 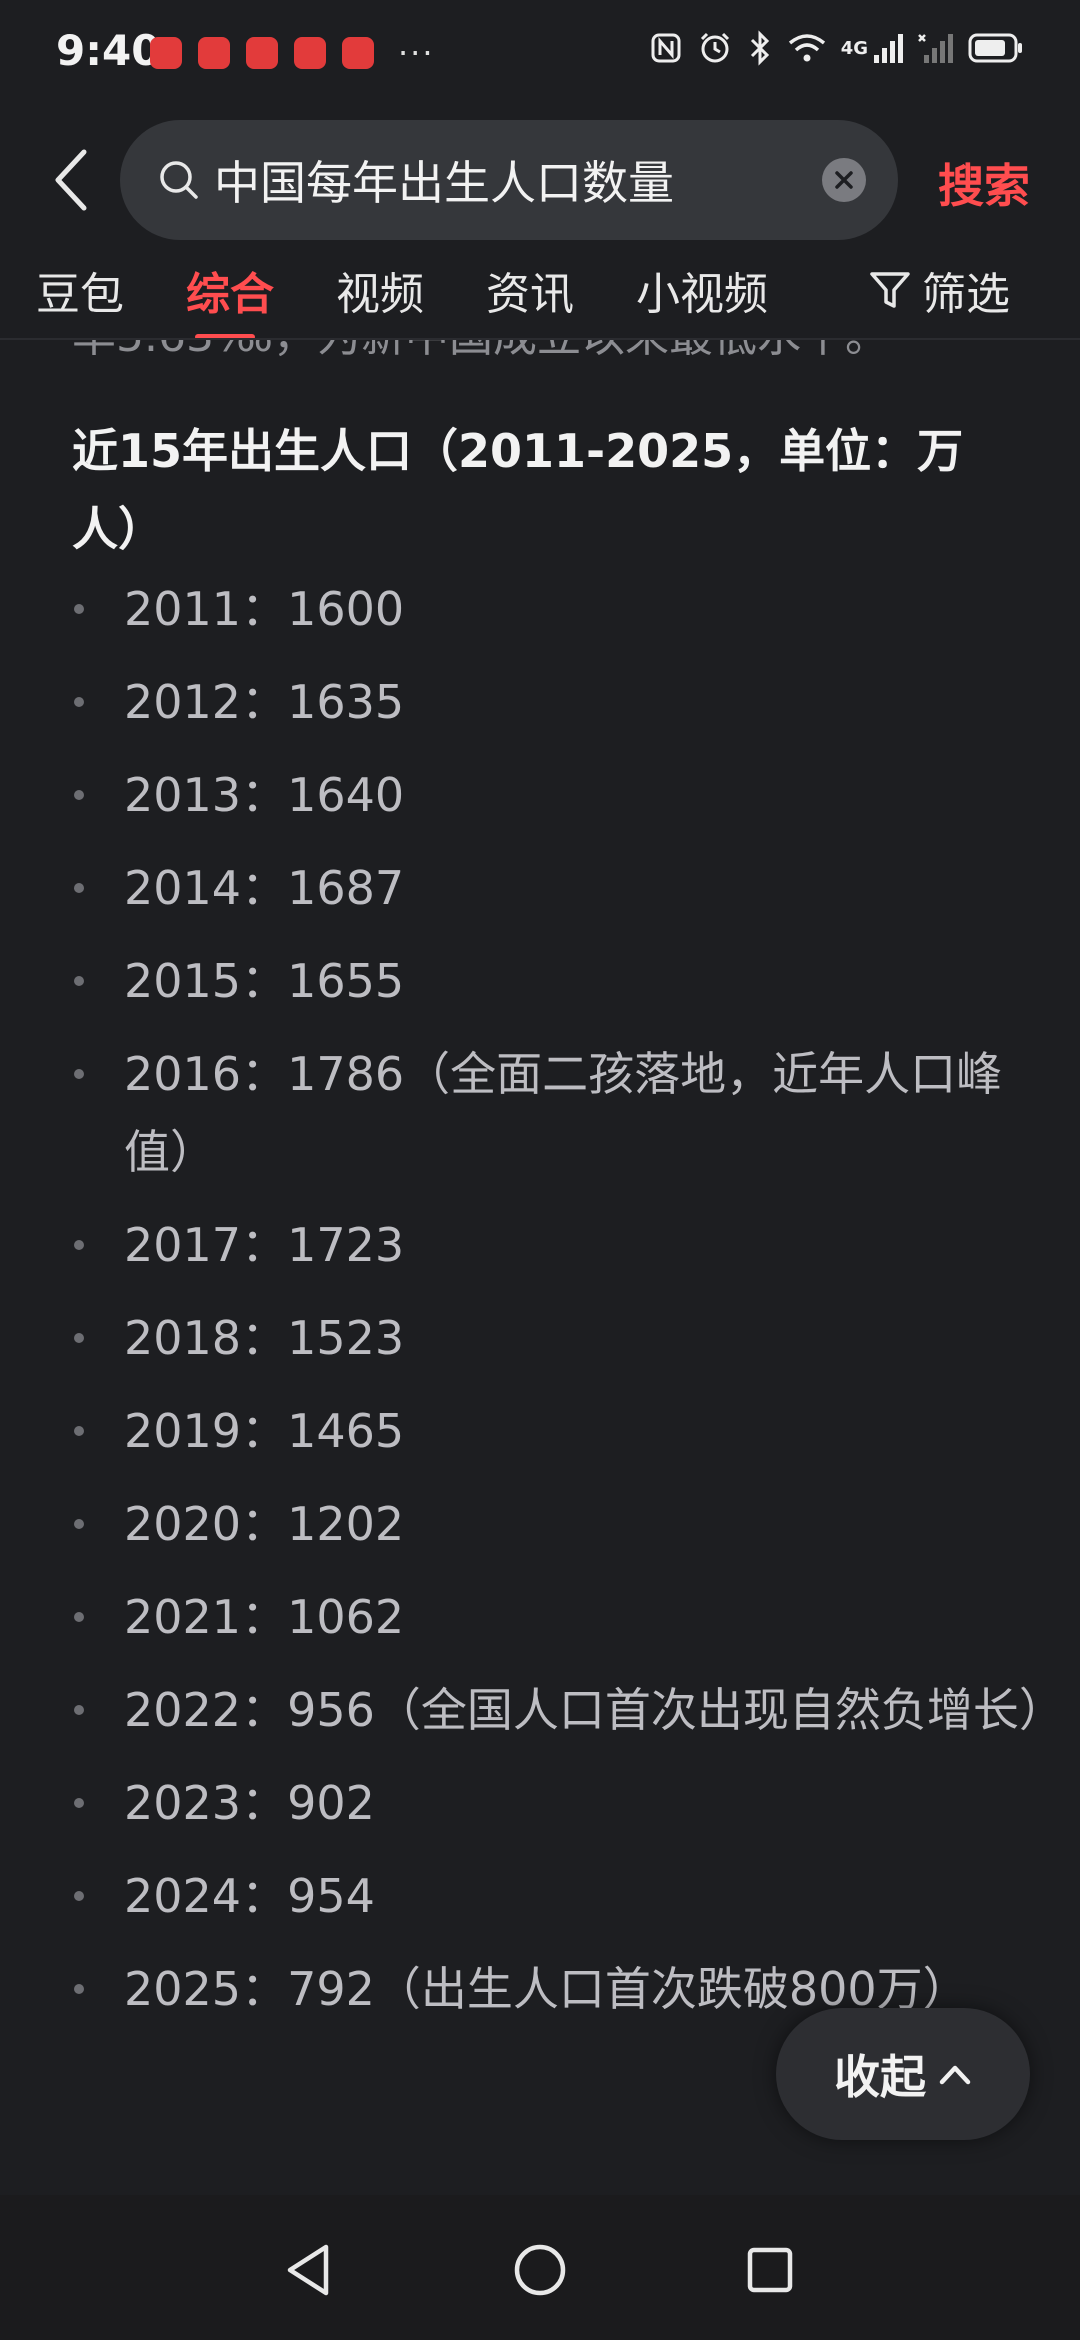 What do you see at coordinates (714, 47) in the screenshot?
I see `alarm-icon` at bounding box center [714, 47].